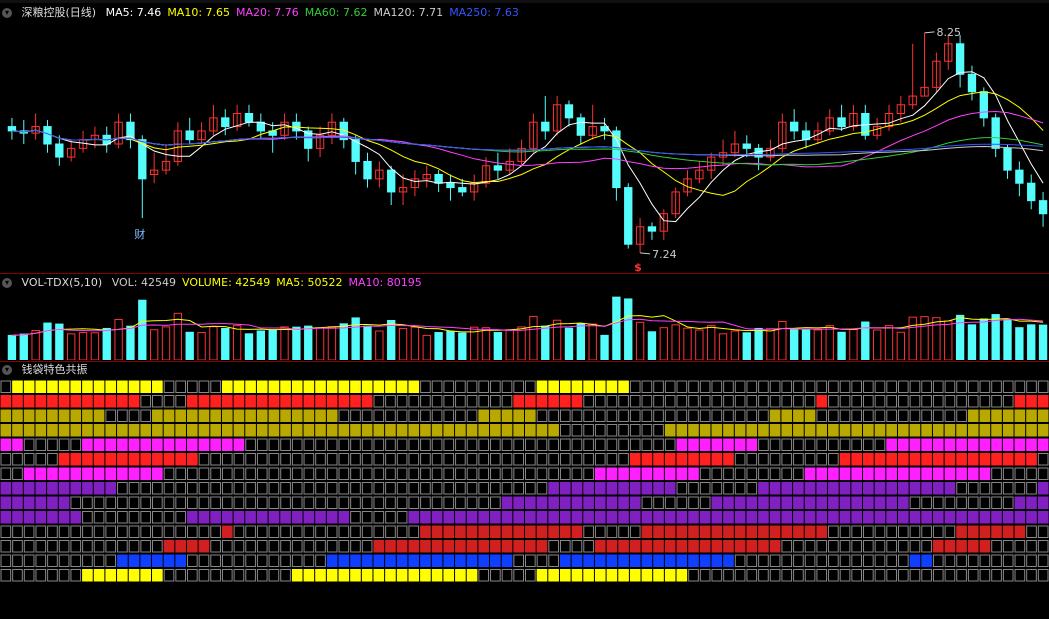 The width and height of the screenshot is (1049, 619). I want to click on indicator-name: 钱袋特色共振, so click(55, 369).